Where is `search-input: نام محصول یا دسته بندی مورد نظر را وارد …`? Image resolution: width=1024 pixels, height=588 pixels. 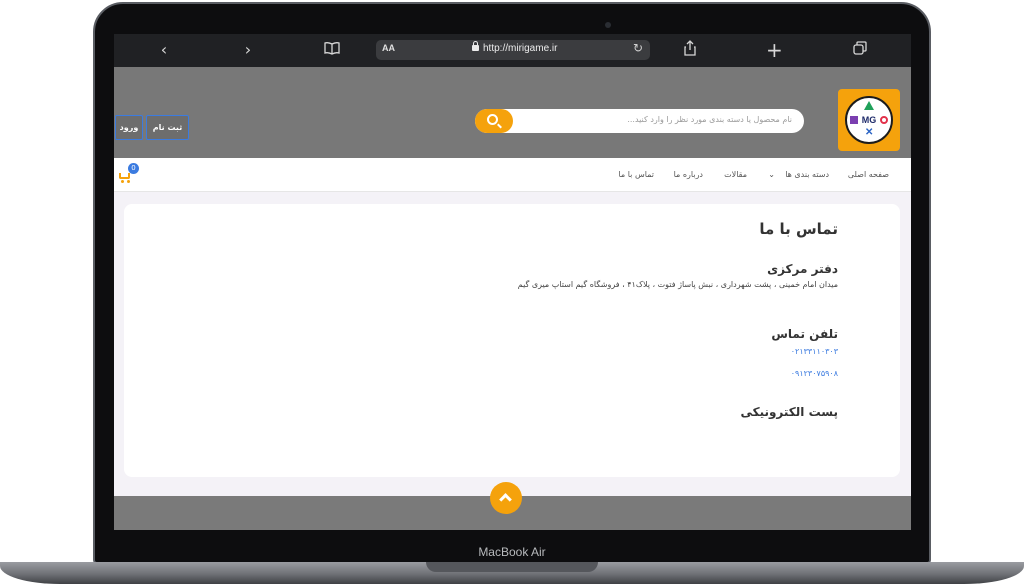 search-input: نام محصول یا دسته بندی مورد نظر را وارد … is located at coordinates (639, 121).